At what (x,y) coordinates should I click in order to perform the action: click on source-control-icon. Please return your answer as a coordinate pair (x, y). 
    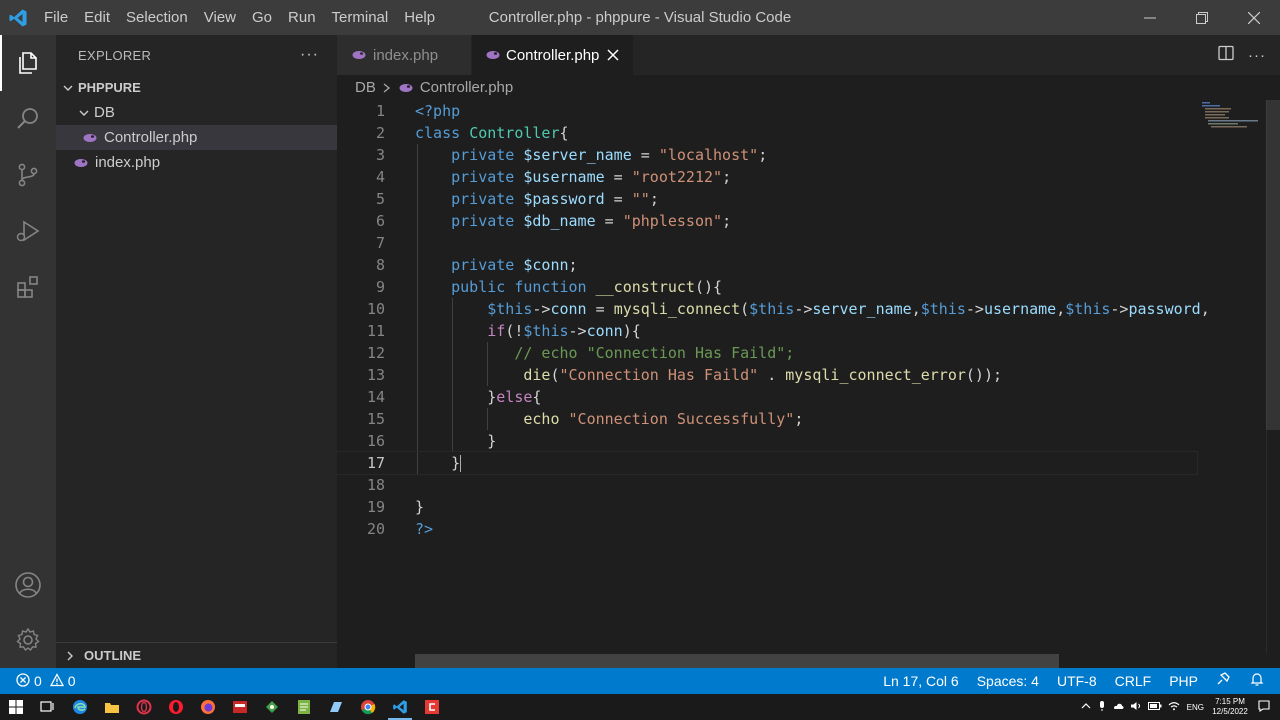
    Looking at the image, I should click on (28, 175).